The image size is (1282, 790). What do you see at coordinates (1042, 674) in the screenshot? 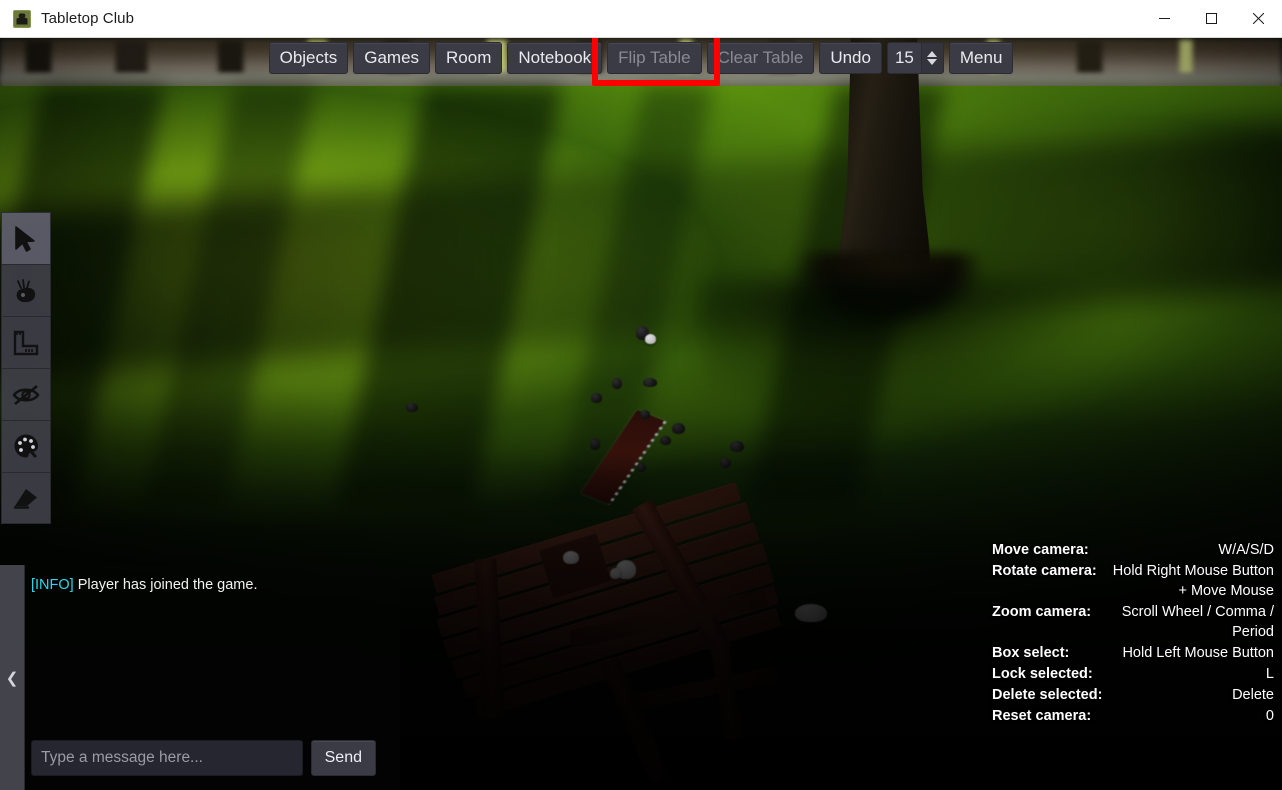
I see `hint-label: Lock selected:` at bounding box center [1042, 674].